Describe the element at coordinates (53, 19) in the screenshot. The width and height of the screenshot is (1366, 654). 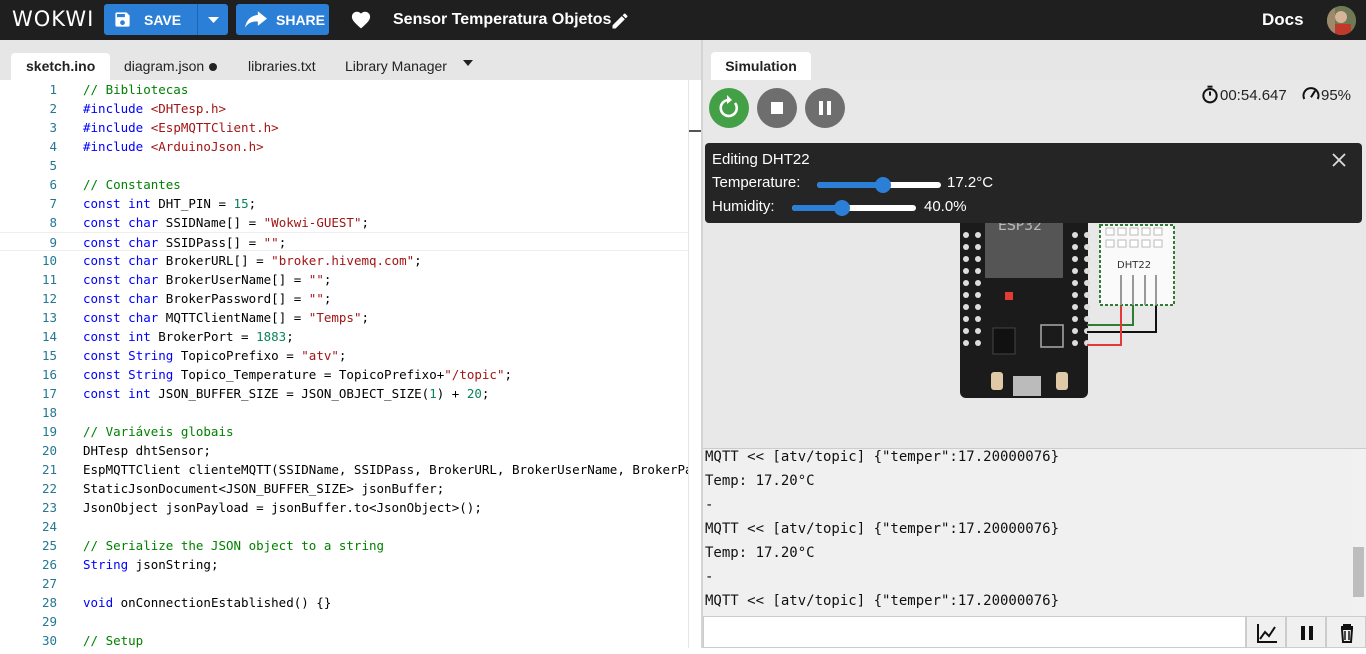
I see `wokwi-logo: WOKWI` at that location.